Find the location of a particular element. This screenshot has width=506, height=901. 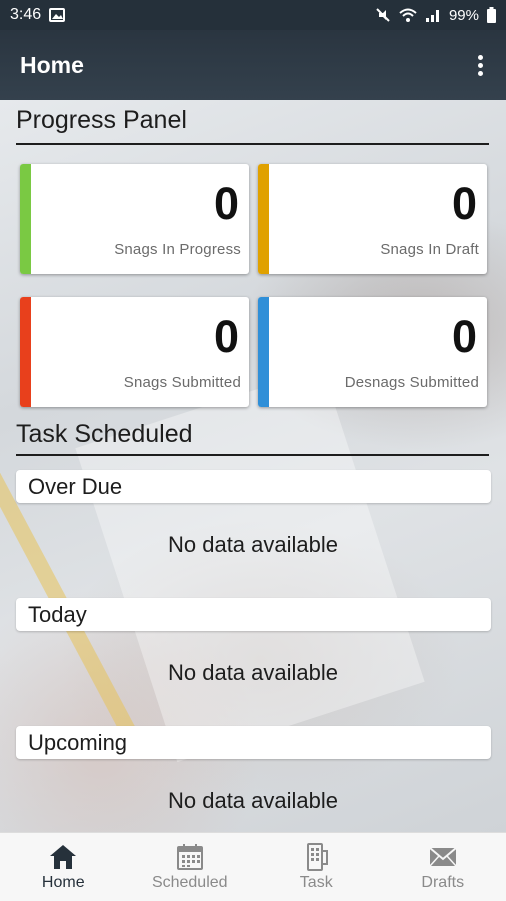

app-bar: Home is located at coordinates (253, 65).